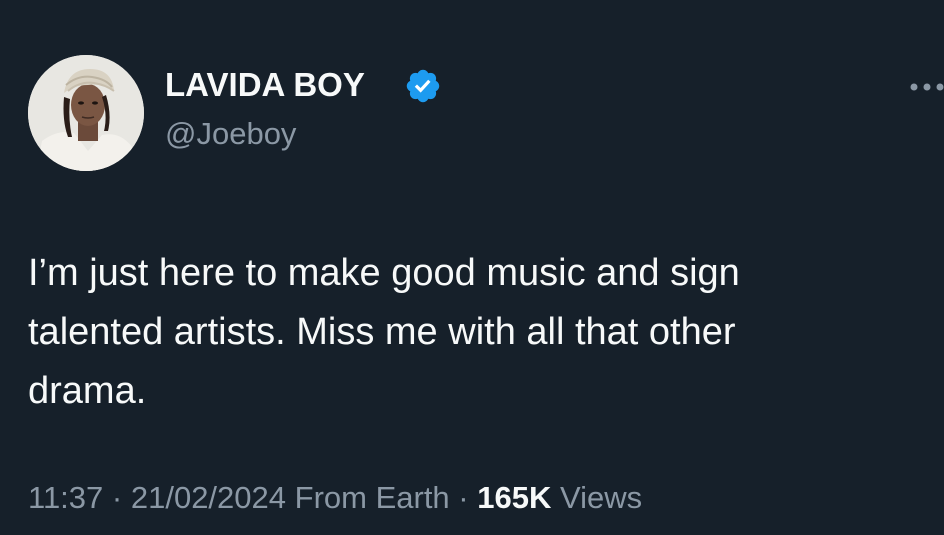 The height and width of the screenshot is (535, 944). I want to click on verified-badge-icon, so click(423, 86).